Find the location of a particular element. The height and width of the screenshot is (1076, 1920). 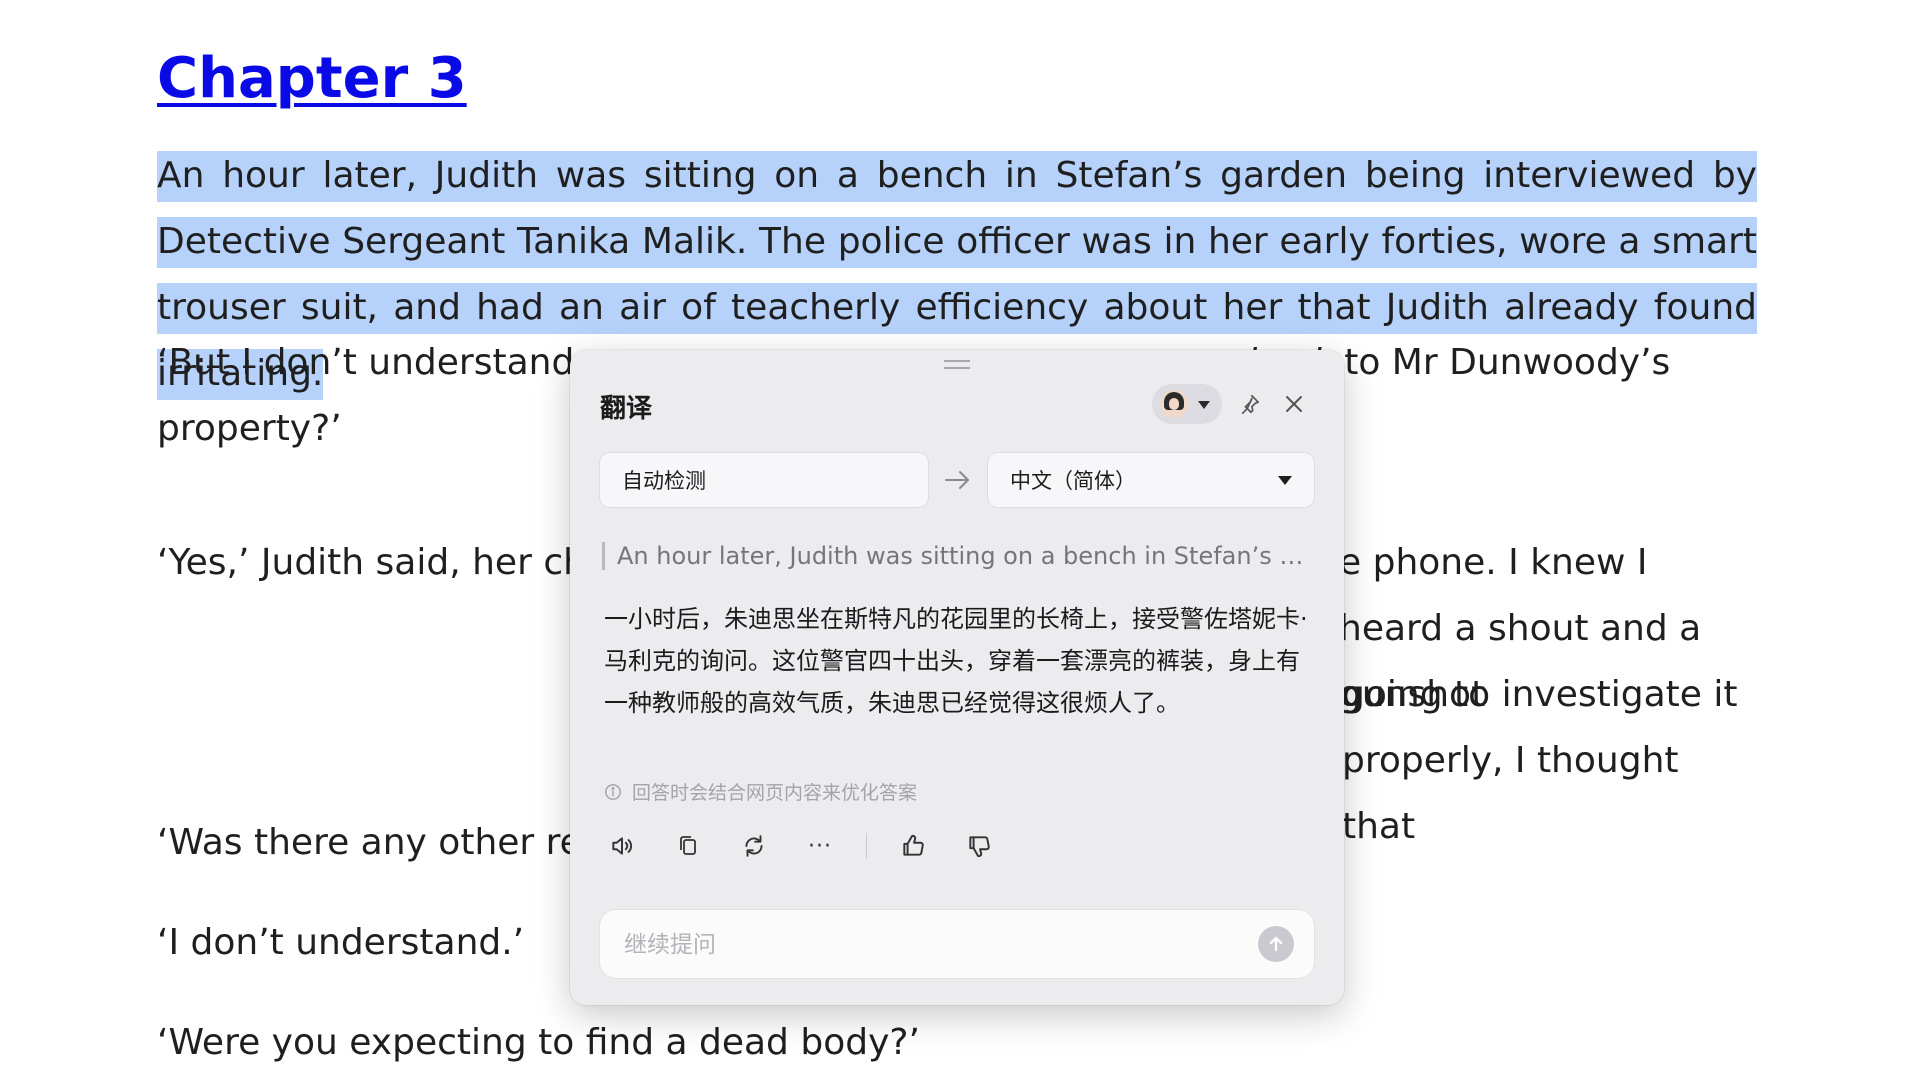

paragraph-5-text: ‘I don’t understand.’ is located at coordinates (341, 942).